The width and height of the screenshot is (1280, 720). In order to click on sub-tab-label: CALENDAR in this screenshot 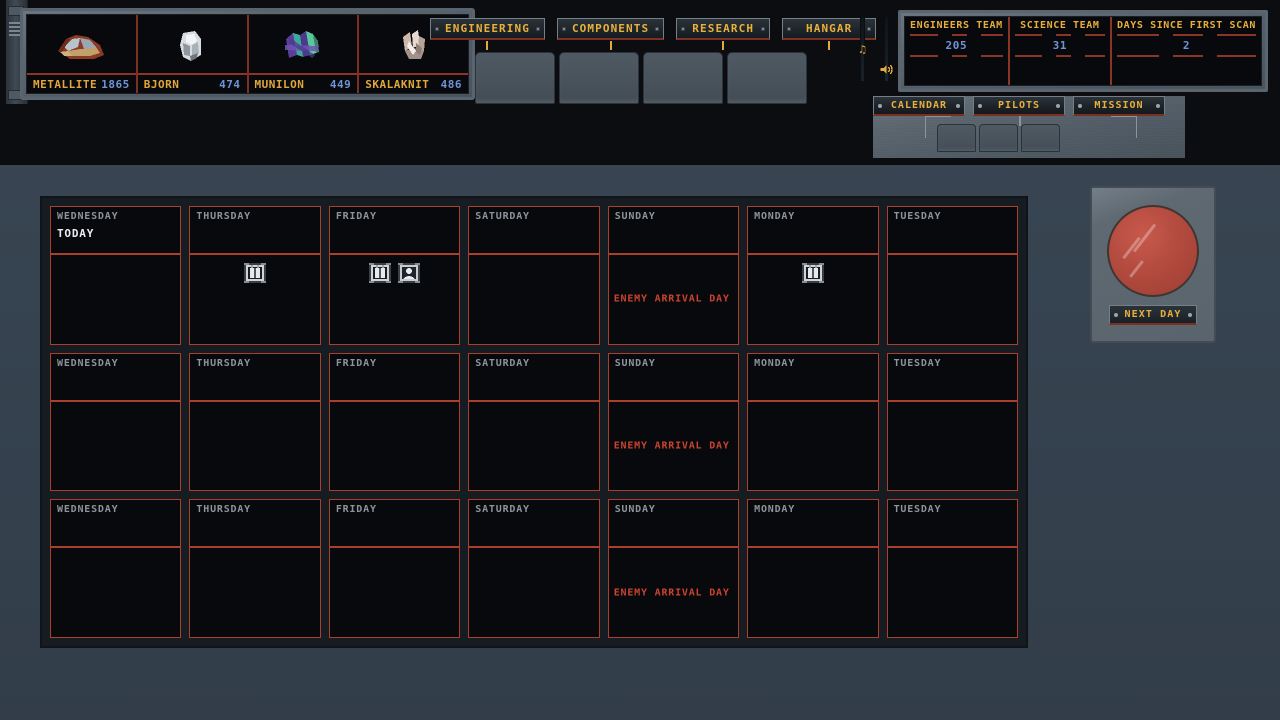, I will do `click(919, 105)`.